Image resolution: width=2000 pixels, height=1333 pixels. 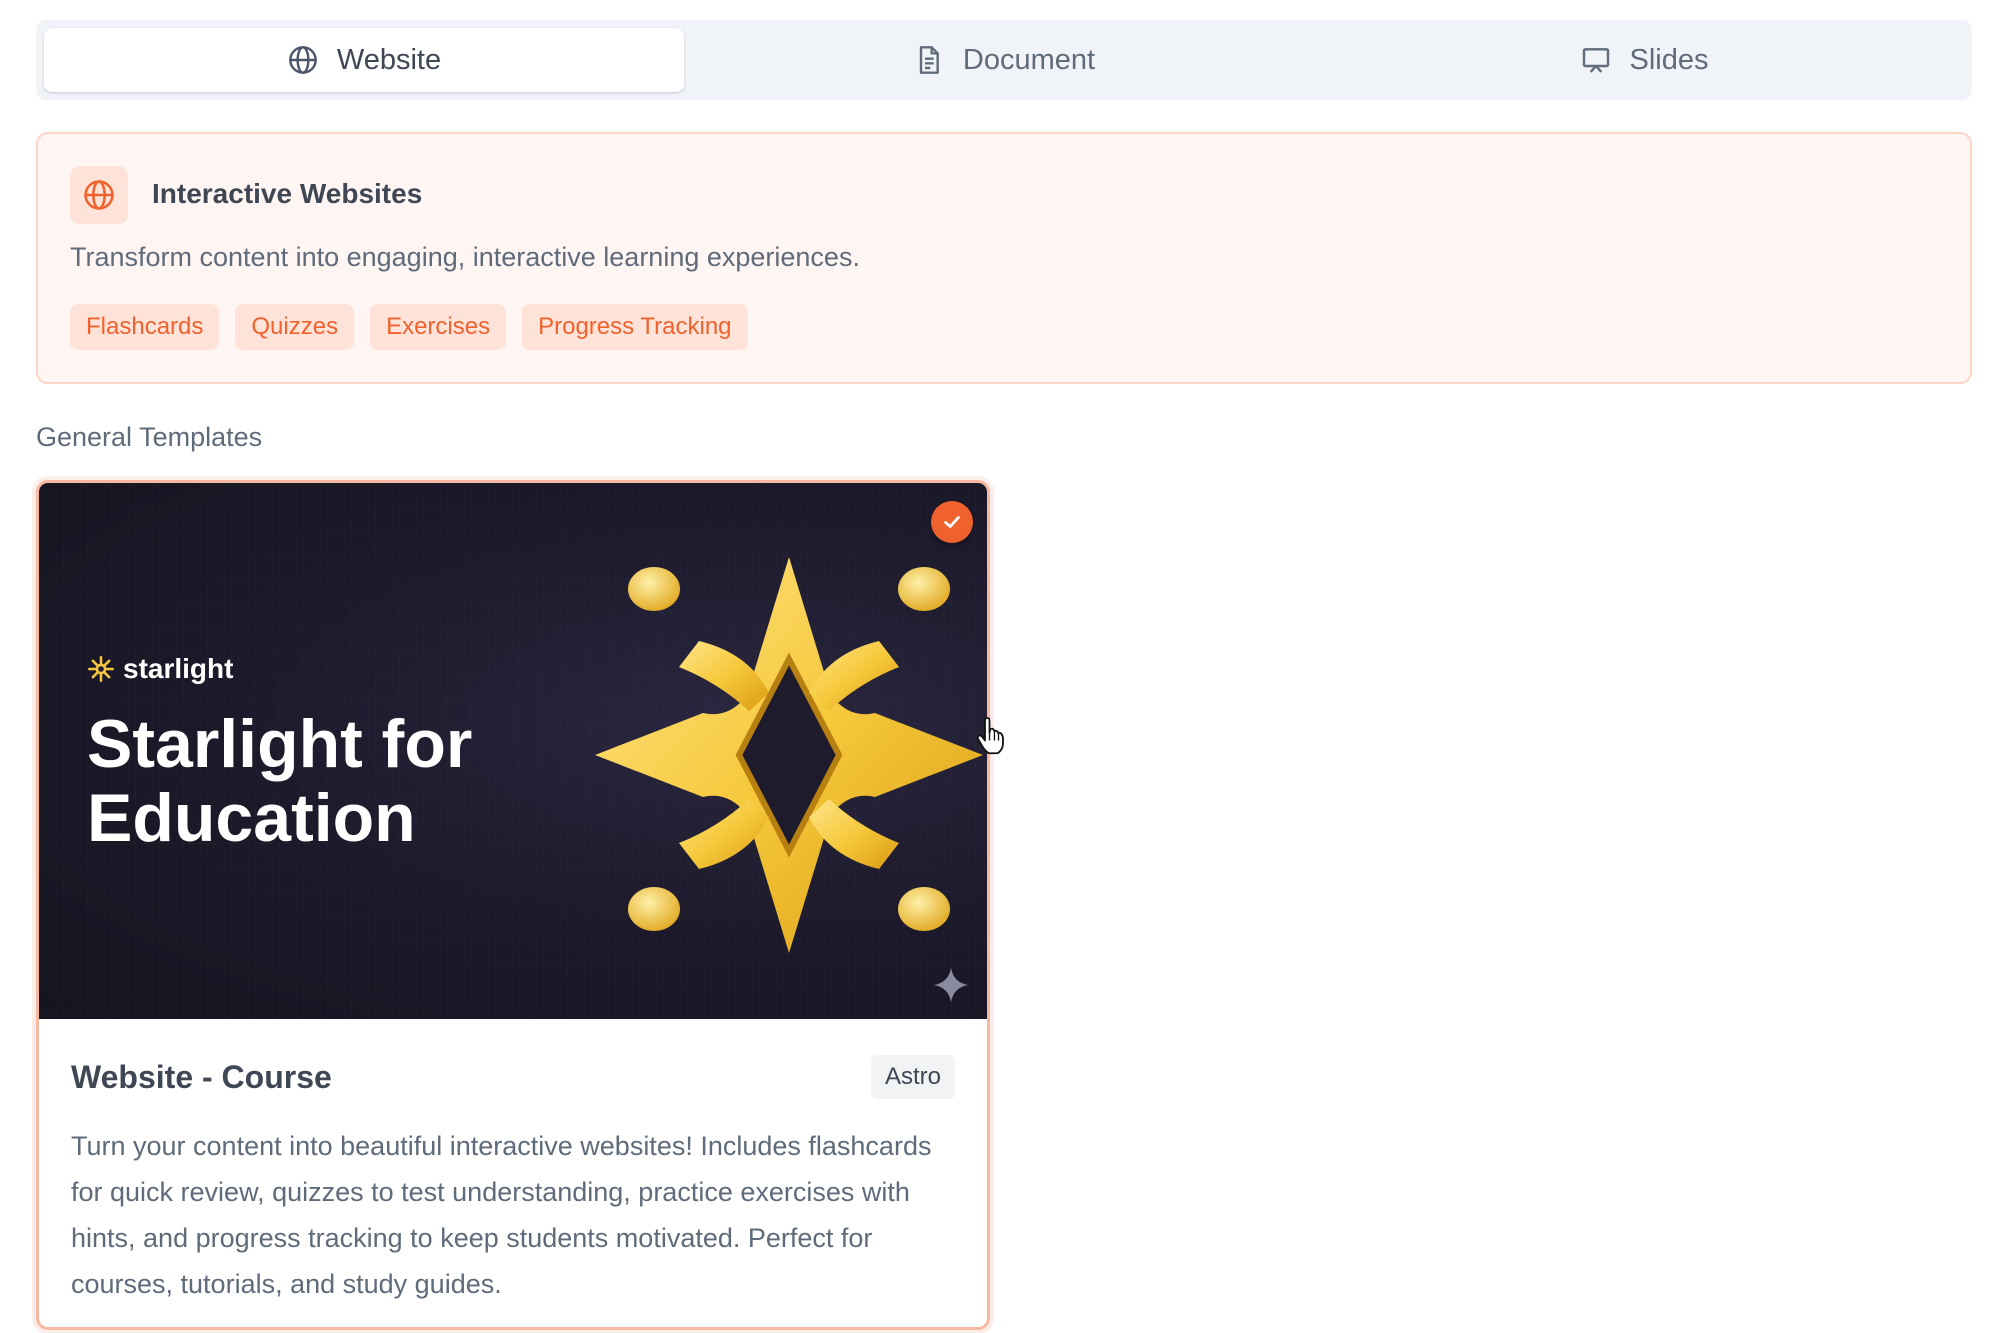 I want to click on thumbnail-title: Starlight for Education, so click(x=280, y=781).